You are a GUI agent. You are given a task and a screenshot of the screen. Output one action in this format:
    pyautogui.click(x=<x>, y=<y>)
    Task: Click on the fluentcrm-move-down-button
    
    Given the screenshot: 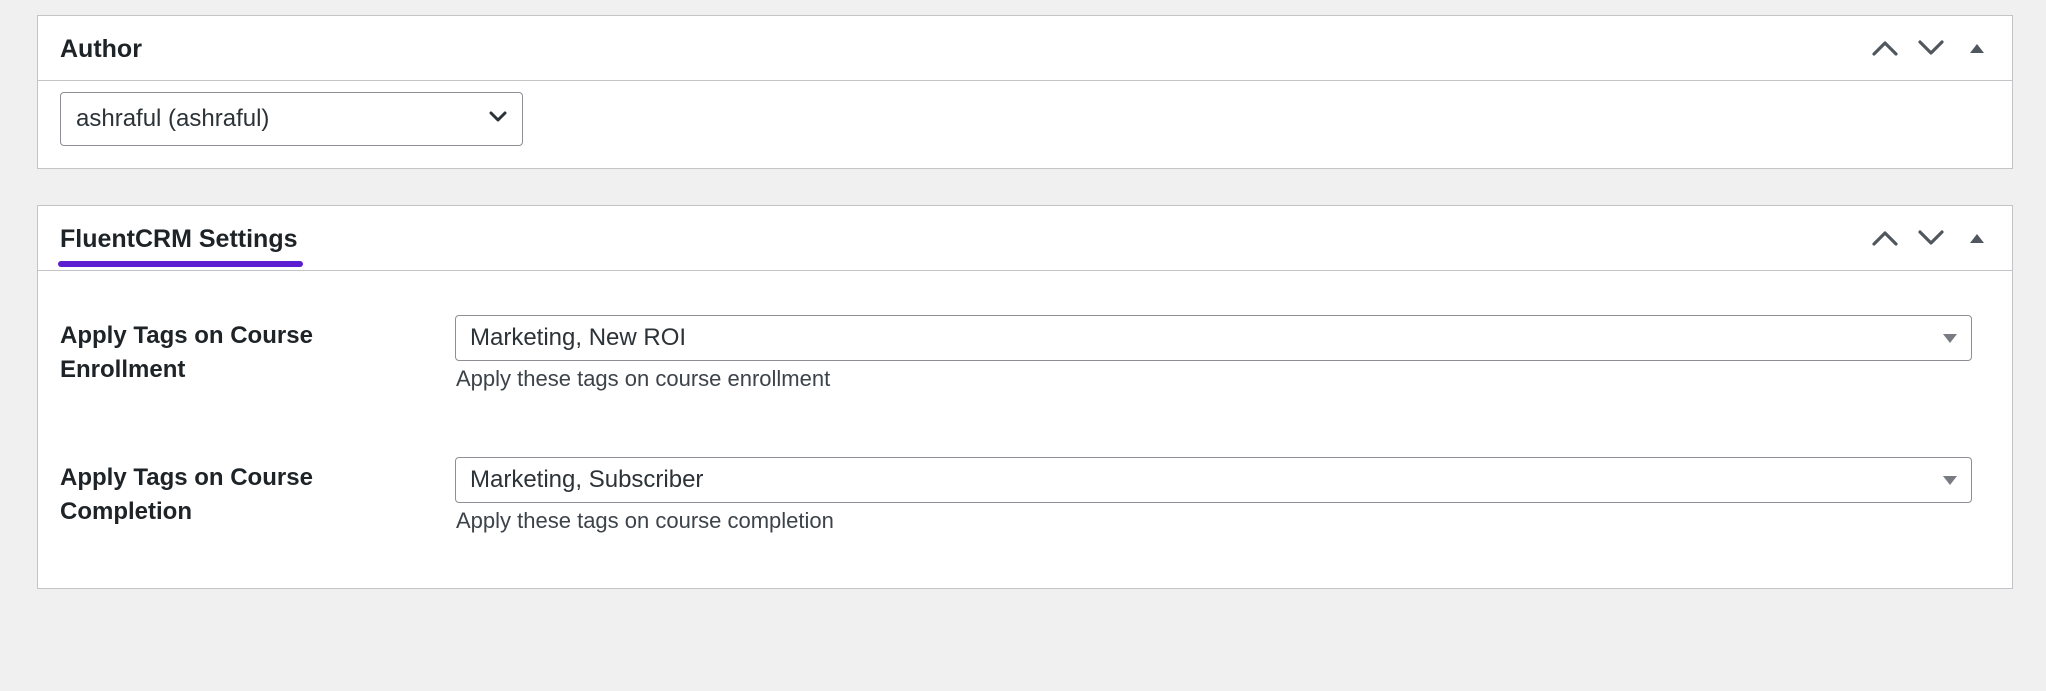 What is the action you would take?
    pyautogui.click(x=1931, y=238)
    